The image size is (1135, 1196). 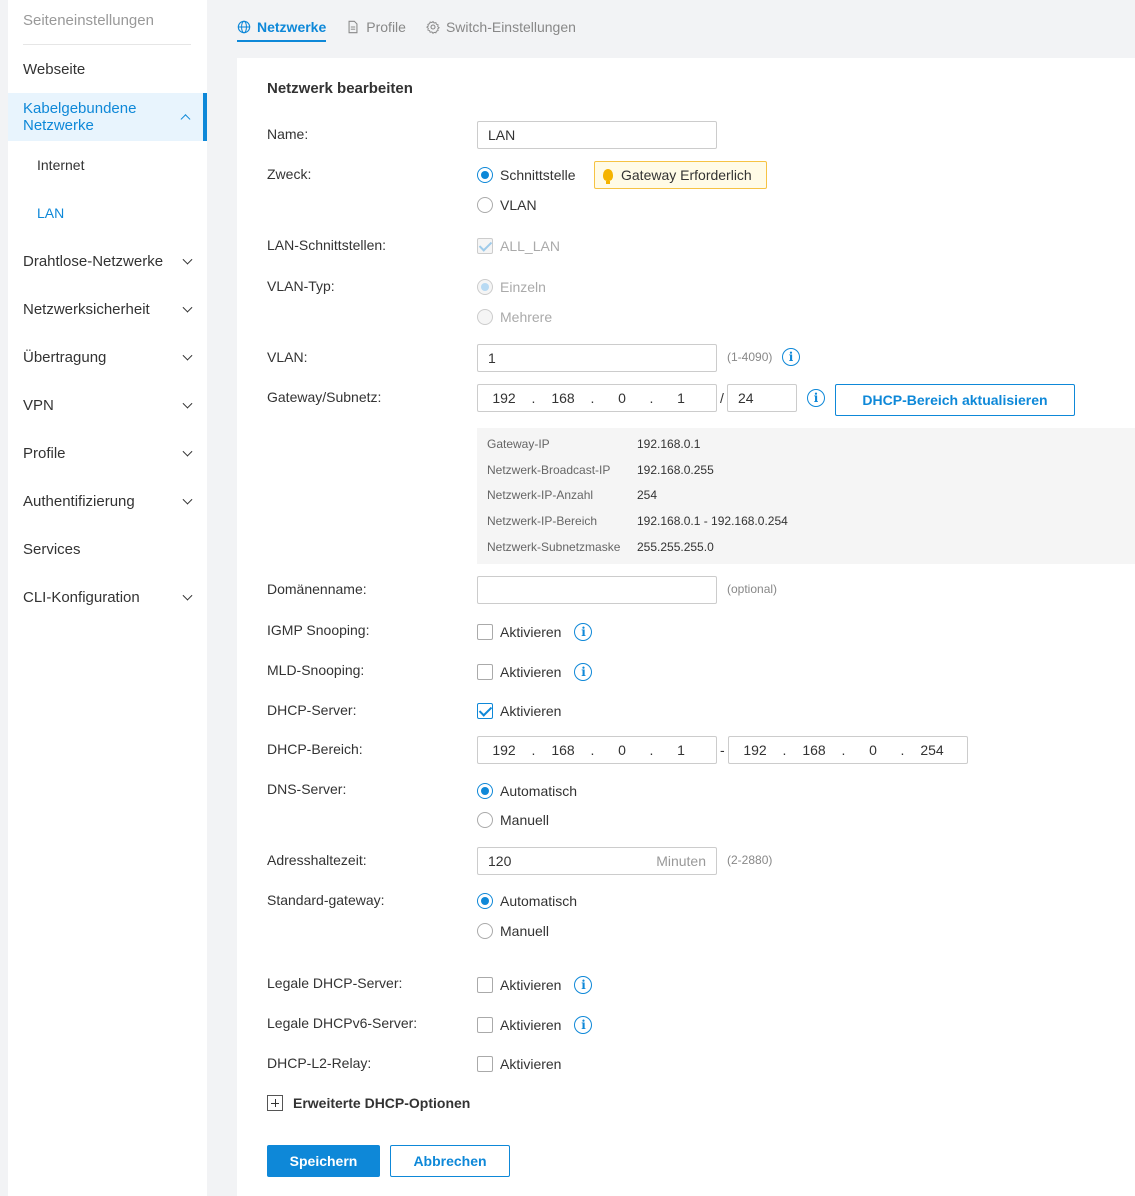 What do you see at coordinates (244, 27) in the screenshot?
I see `globe-icon` at bounding box center [244, 27].